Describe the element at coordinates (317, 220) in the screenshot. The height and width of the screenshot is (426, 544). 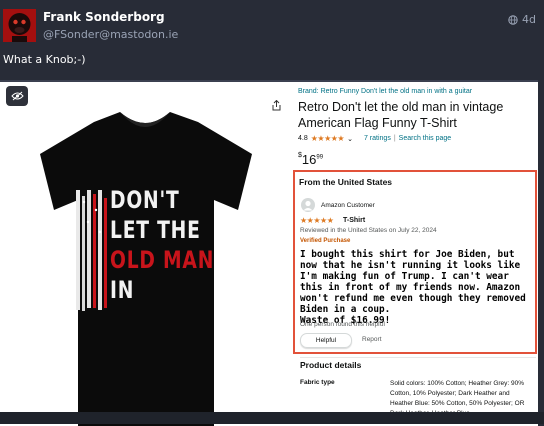
I see `review-stars-icon: ★★★★★` at that location.